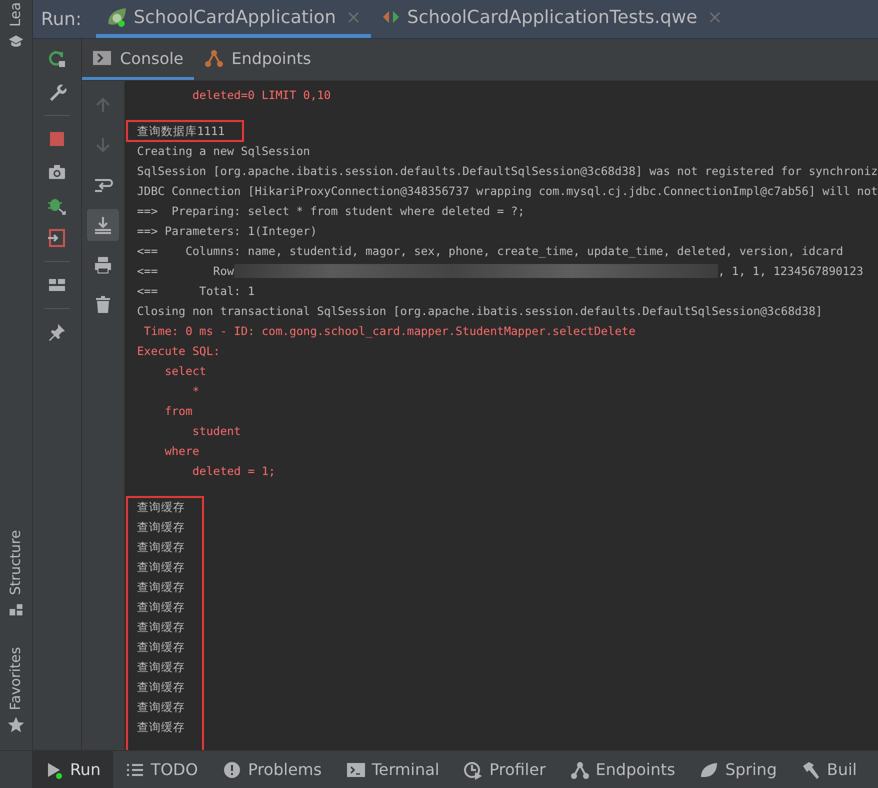  Describe the element at coordinates (61, 19) in the screenshot. I see `run-label: Run:` at that location.